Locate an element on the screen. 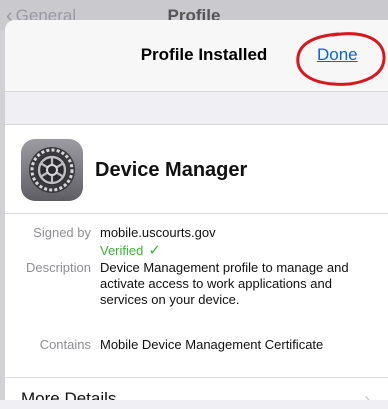 This screenshot has width=388, height=409. contains-value: Mobile Device Management Certificate is located at coordinates (212, 344).